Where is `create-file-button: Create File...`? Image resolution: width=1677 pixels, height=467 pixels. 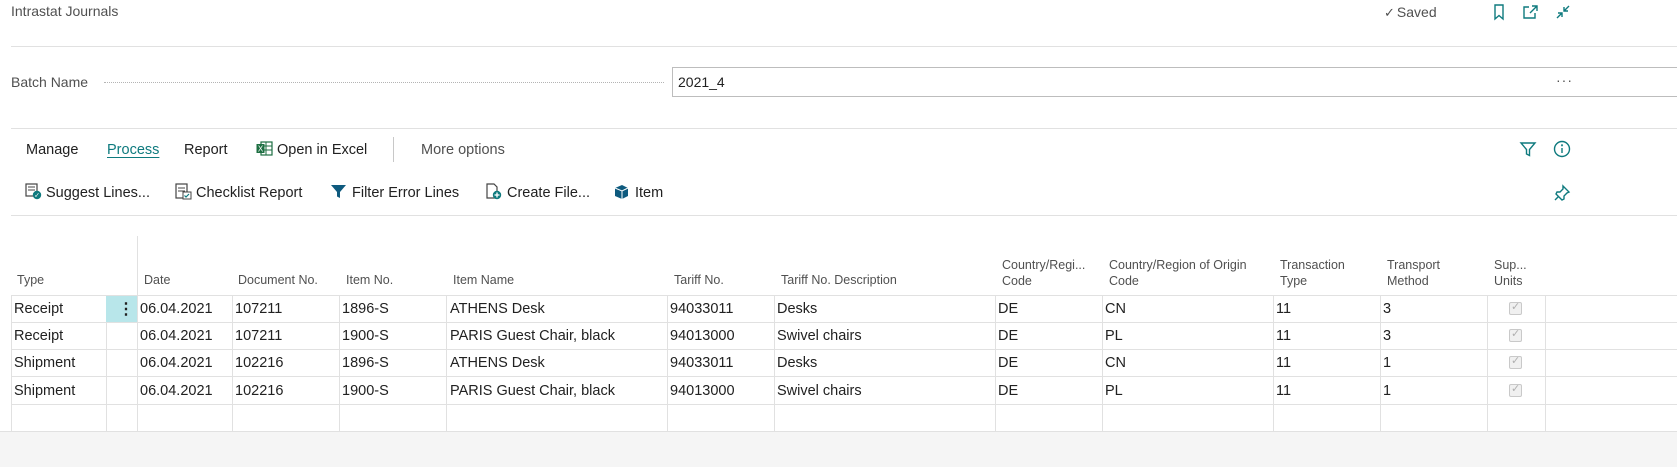 create-file-button: Create File... is located at coordinates (548, 193).